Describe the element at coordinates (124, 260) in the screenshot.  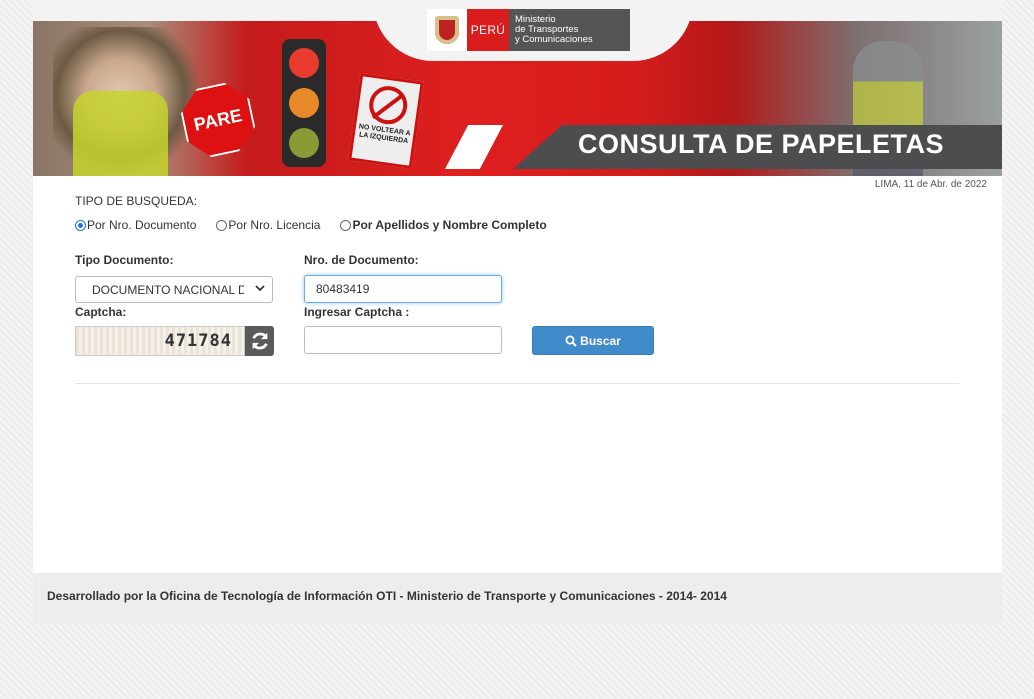
I see `doc-type-label: Tipo Documento:` at that location.